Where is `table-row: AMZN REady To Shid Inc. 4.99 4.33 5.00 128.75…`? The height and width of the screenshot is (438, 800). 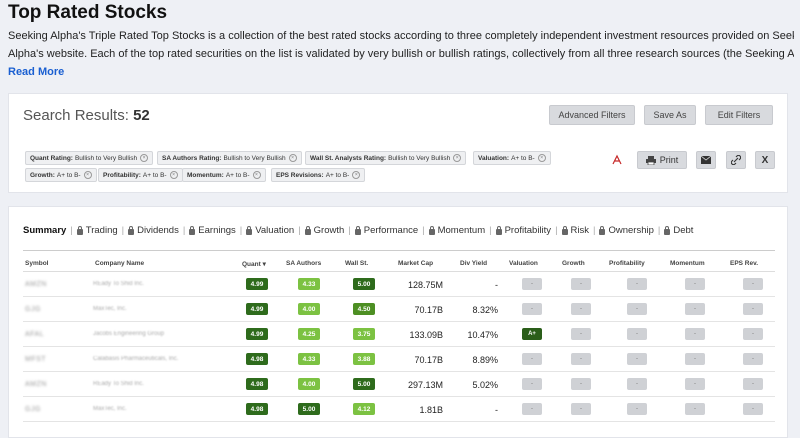
table-row: AMZN REady To Shid Inc. 4.99 4.33 5.00 128.75… is located at coordinates (399, 284).